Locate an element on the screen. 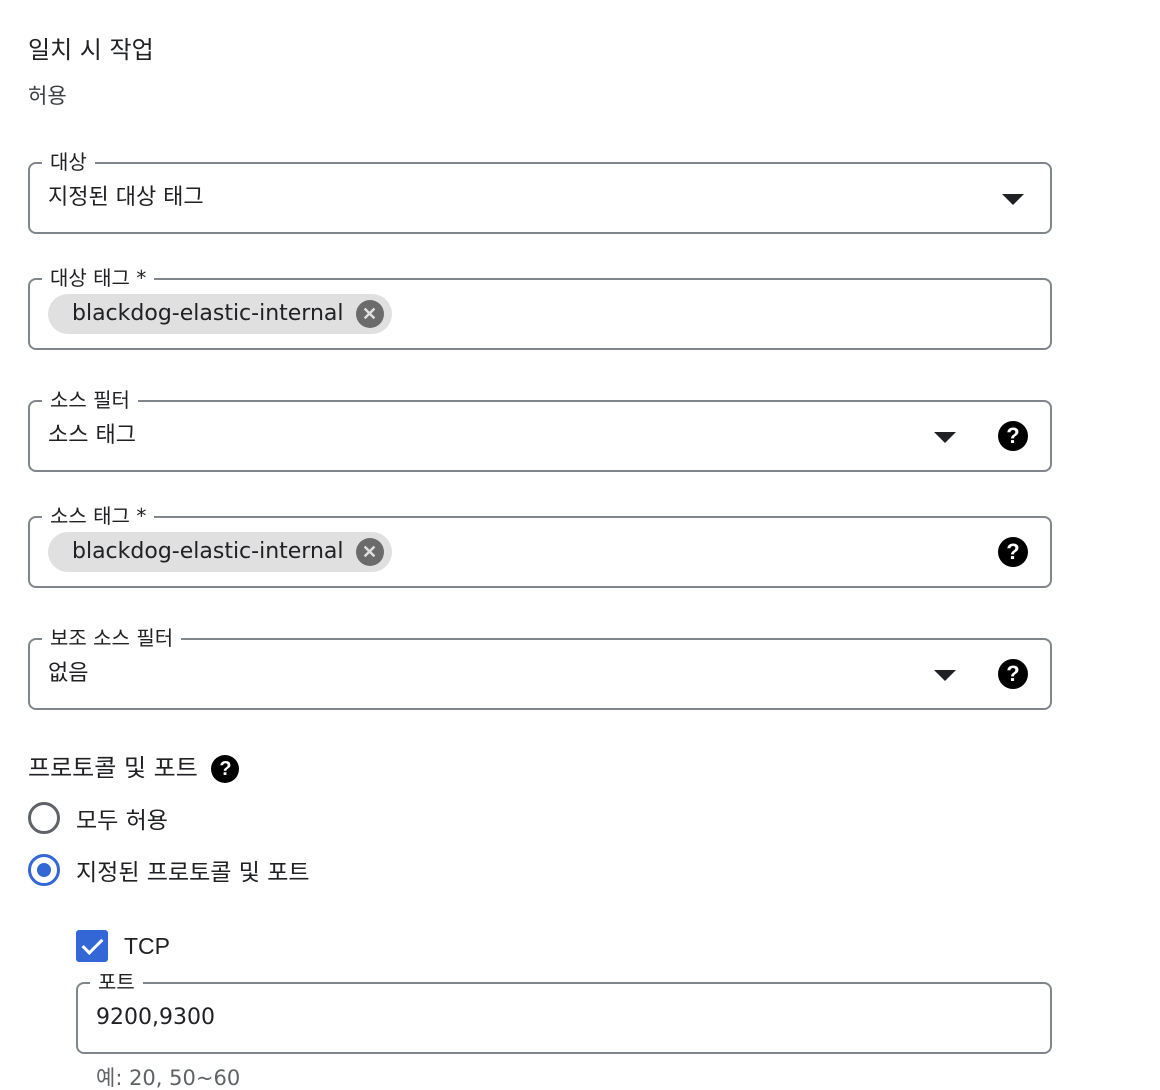  radio-specified-protocols: 지정된 프로토콜 및 포트 is located at coordinates (169, 870).